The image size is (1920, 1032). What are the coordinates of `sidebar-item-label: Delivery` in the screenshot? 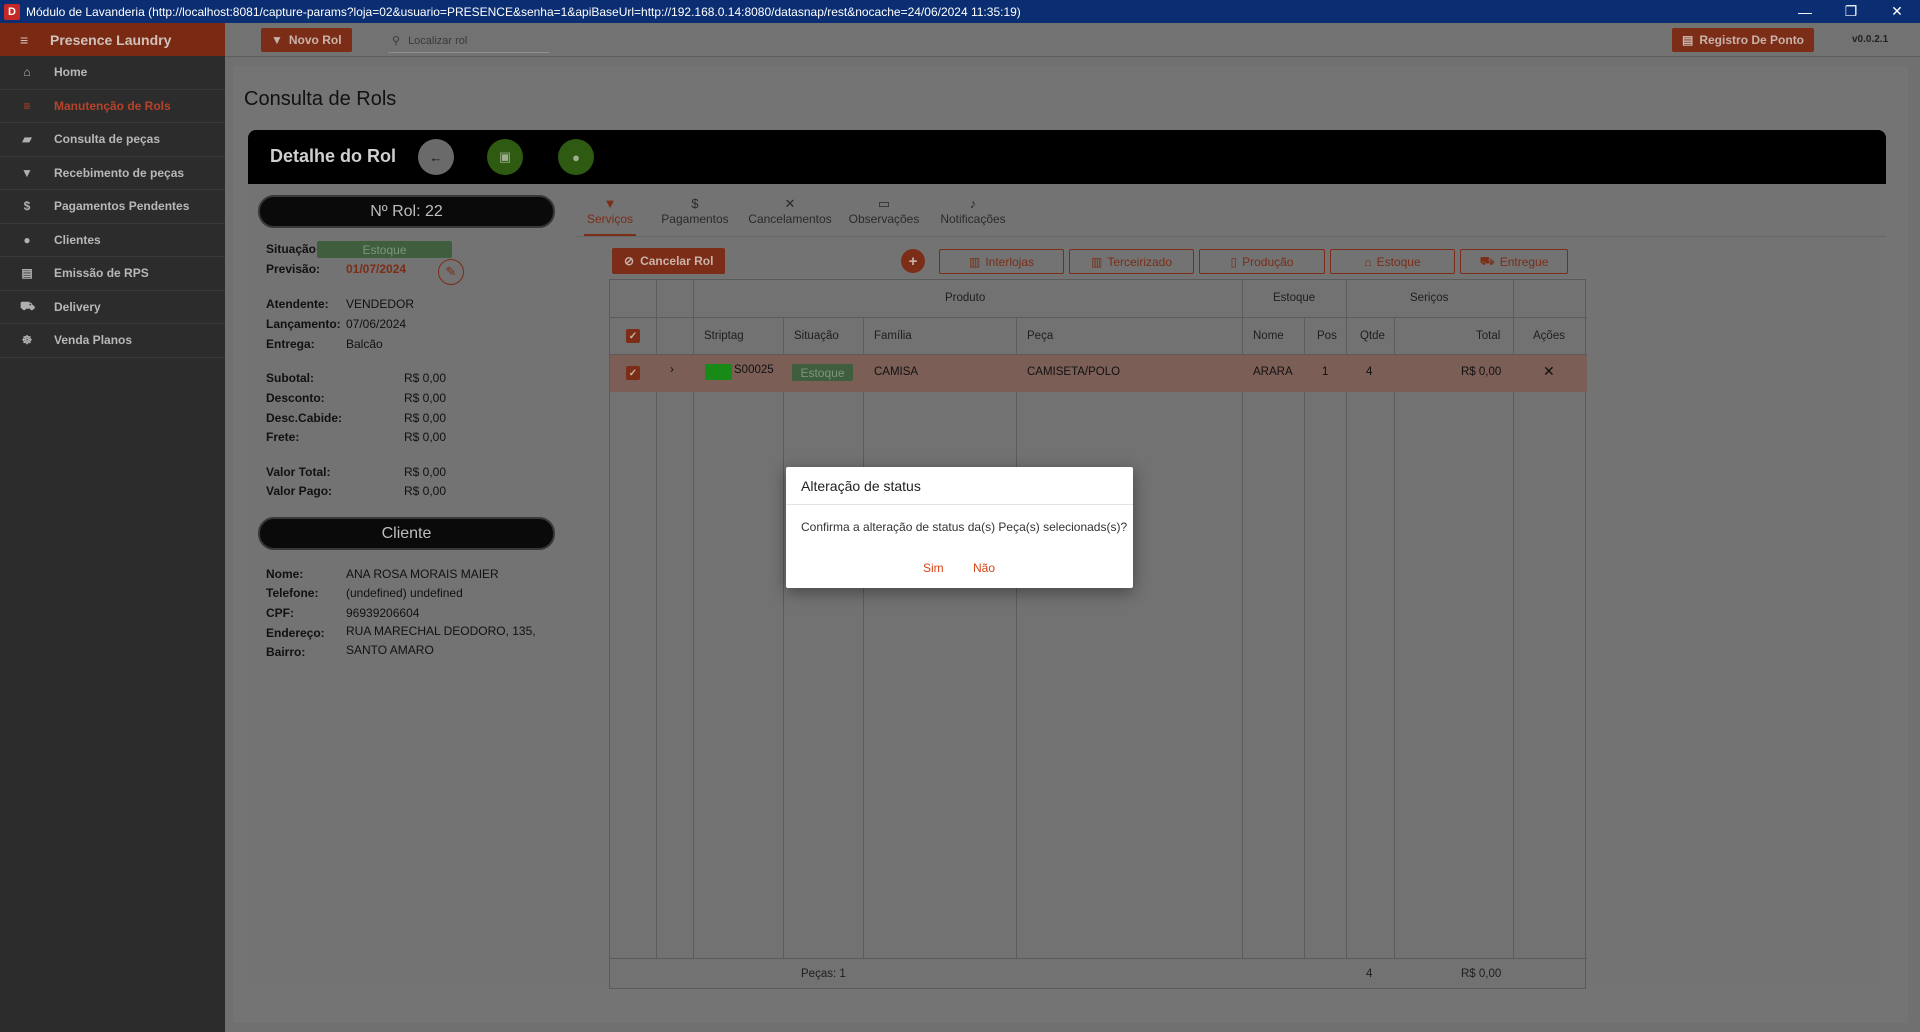 It's located at (77, 306).